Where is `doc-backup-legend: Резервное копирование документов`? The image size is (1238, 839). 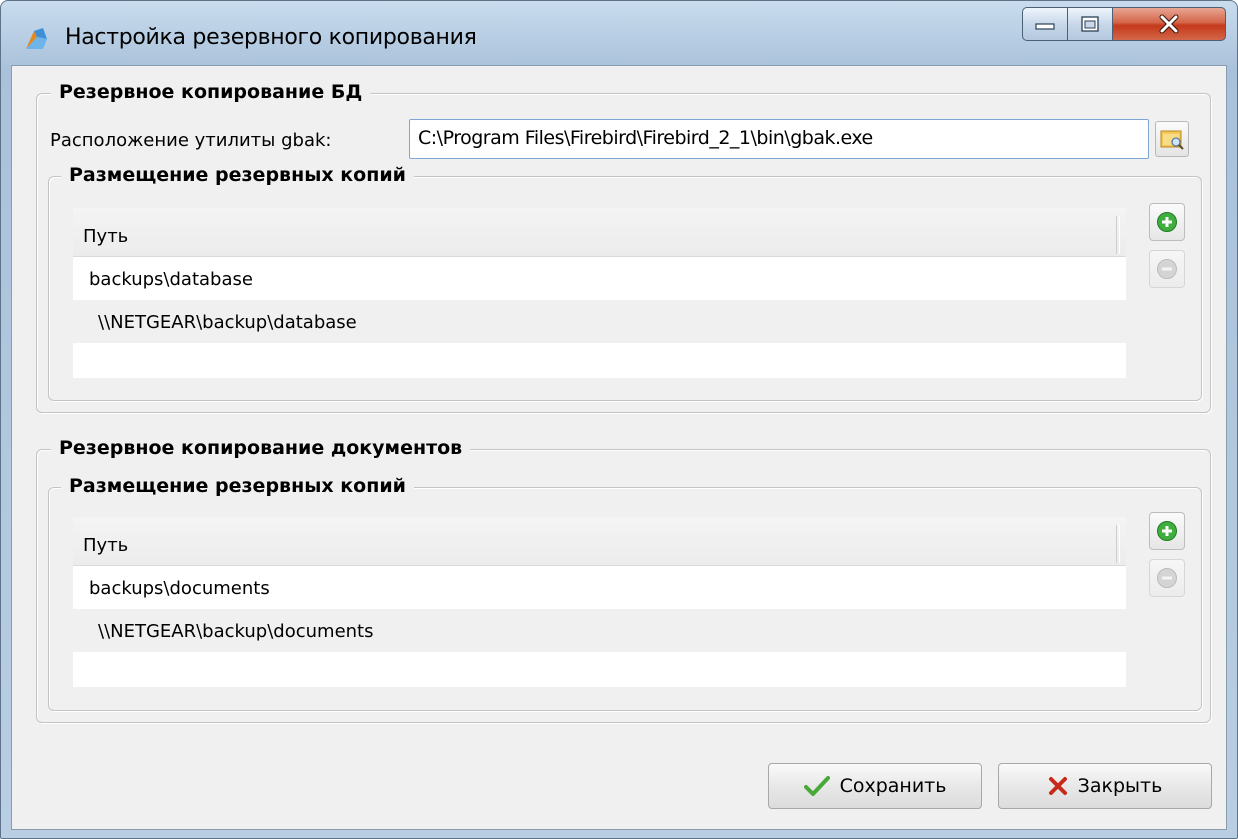 doc-backup-legend: Резервное копирование документов is located at coordinates (261, 448).